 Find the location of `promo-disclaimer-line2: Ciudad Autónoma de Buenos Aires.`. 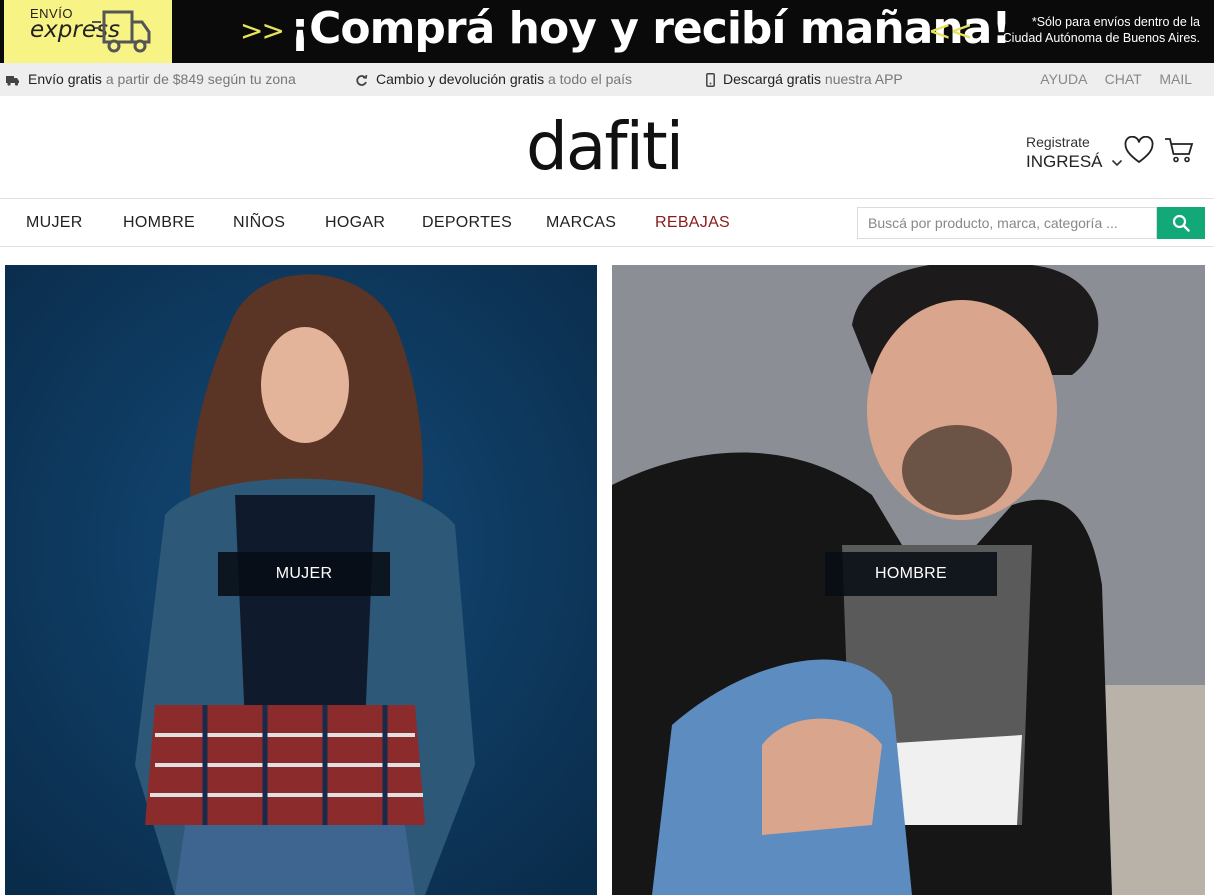

promo-disclaimer-line2: Ciudad Autónoma de Buenos Aires. is located at coordinates (1101, 38).